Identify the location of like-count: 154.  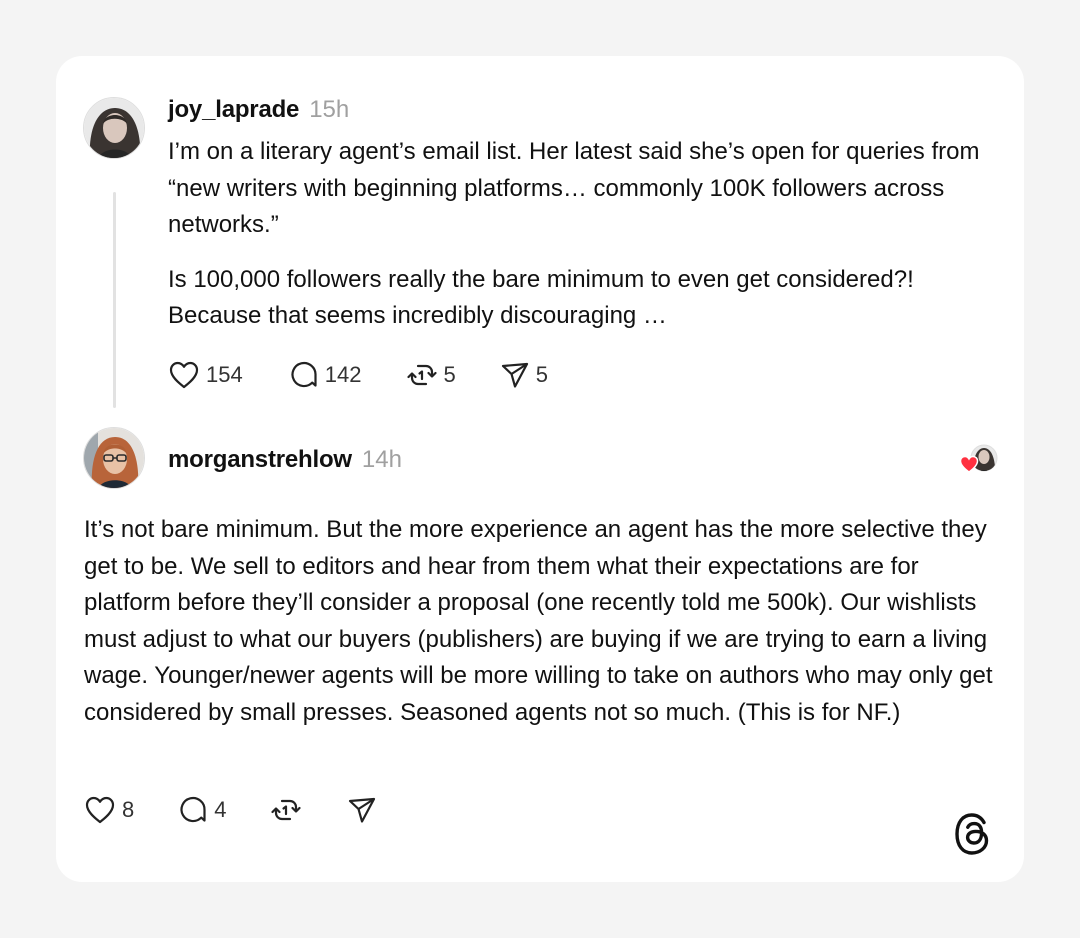
(224, 374).